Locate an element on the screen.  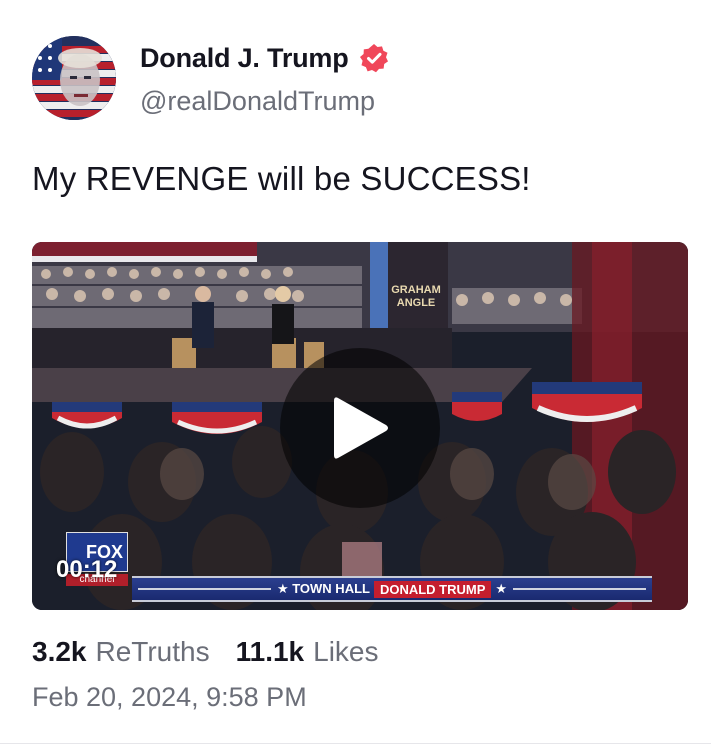
post-date: Feb 20, 2024, 9:58 PM is located at coordinates (169, 697).